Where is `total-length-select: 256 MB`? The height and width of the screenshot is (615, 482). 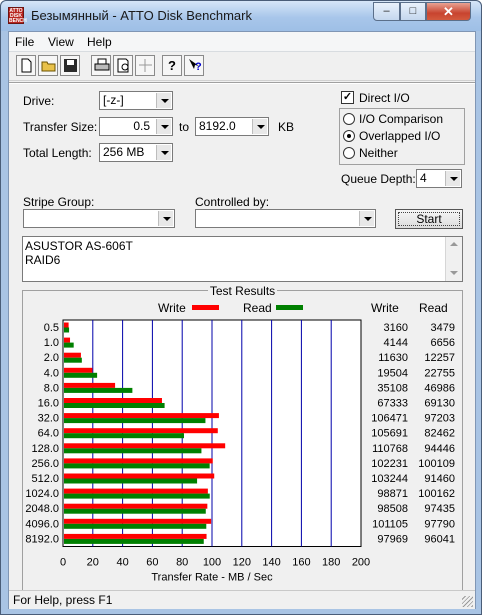
total-length-select: 256 MB is located at coordinates (136, 152).